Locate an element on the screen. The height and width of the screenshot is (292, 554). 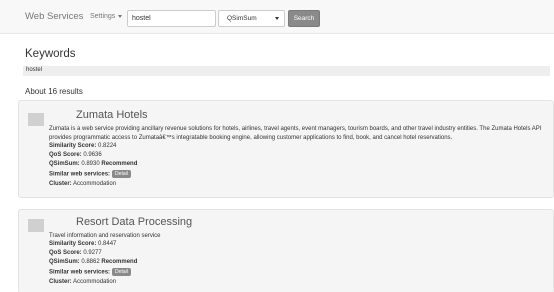
qsimsum-score: QSimSum: 0.8862 Recommend is located at coordinates (93, 262).